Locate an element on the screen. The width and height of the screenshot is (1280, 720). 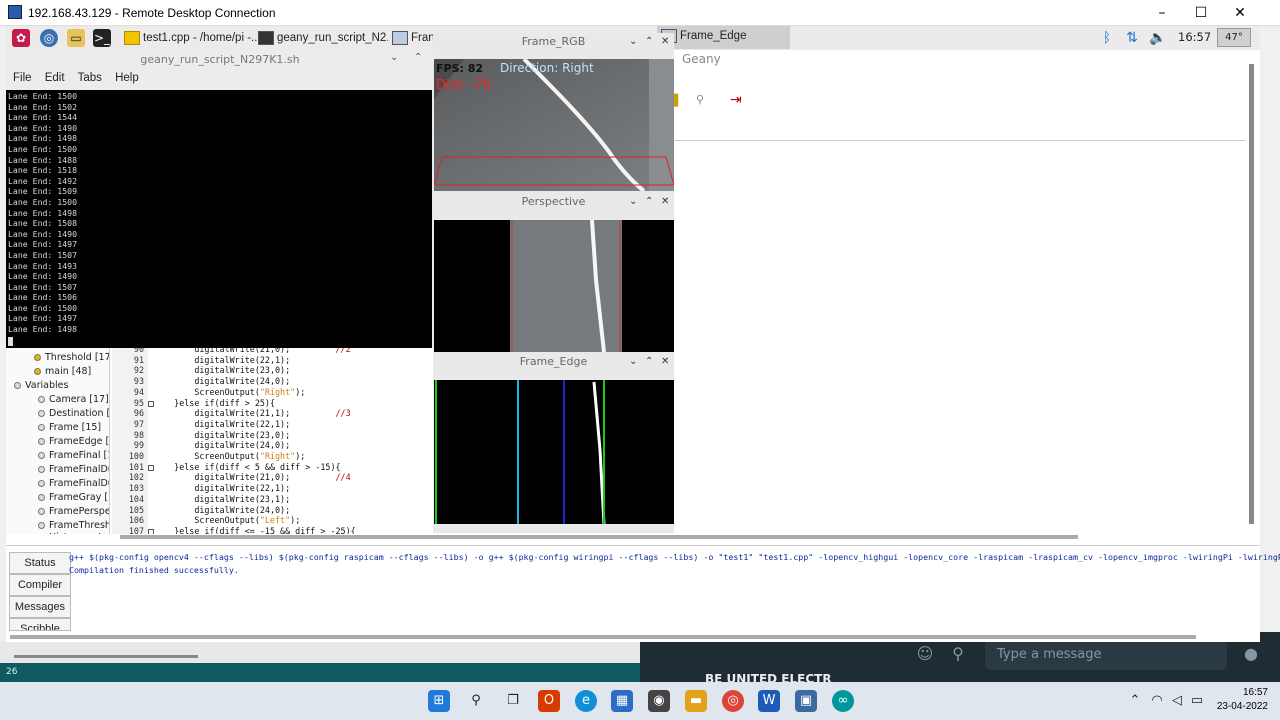
tab-compiler: Compiler is located at coordinates (40, 585).